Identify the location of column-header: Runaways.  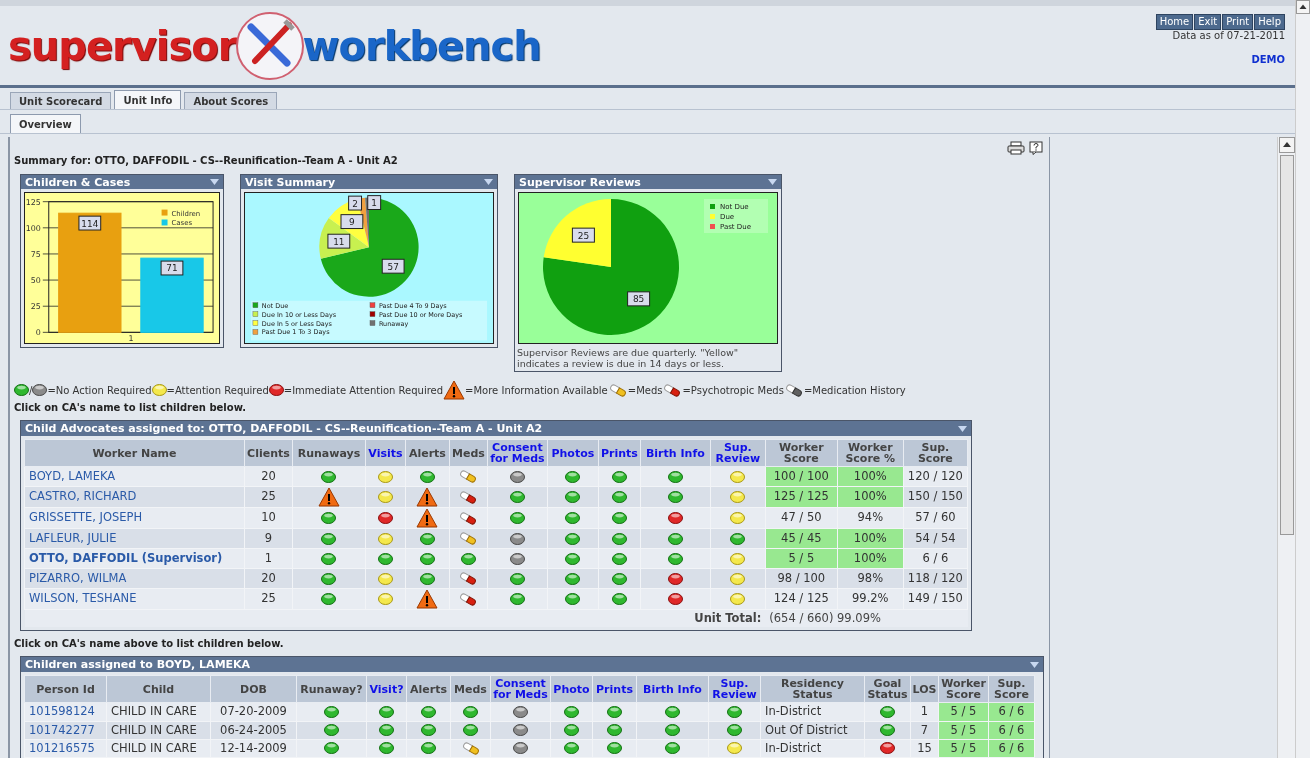
(329, 453).